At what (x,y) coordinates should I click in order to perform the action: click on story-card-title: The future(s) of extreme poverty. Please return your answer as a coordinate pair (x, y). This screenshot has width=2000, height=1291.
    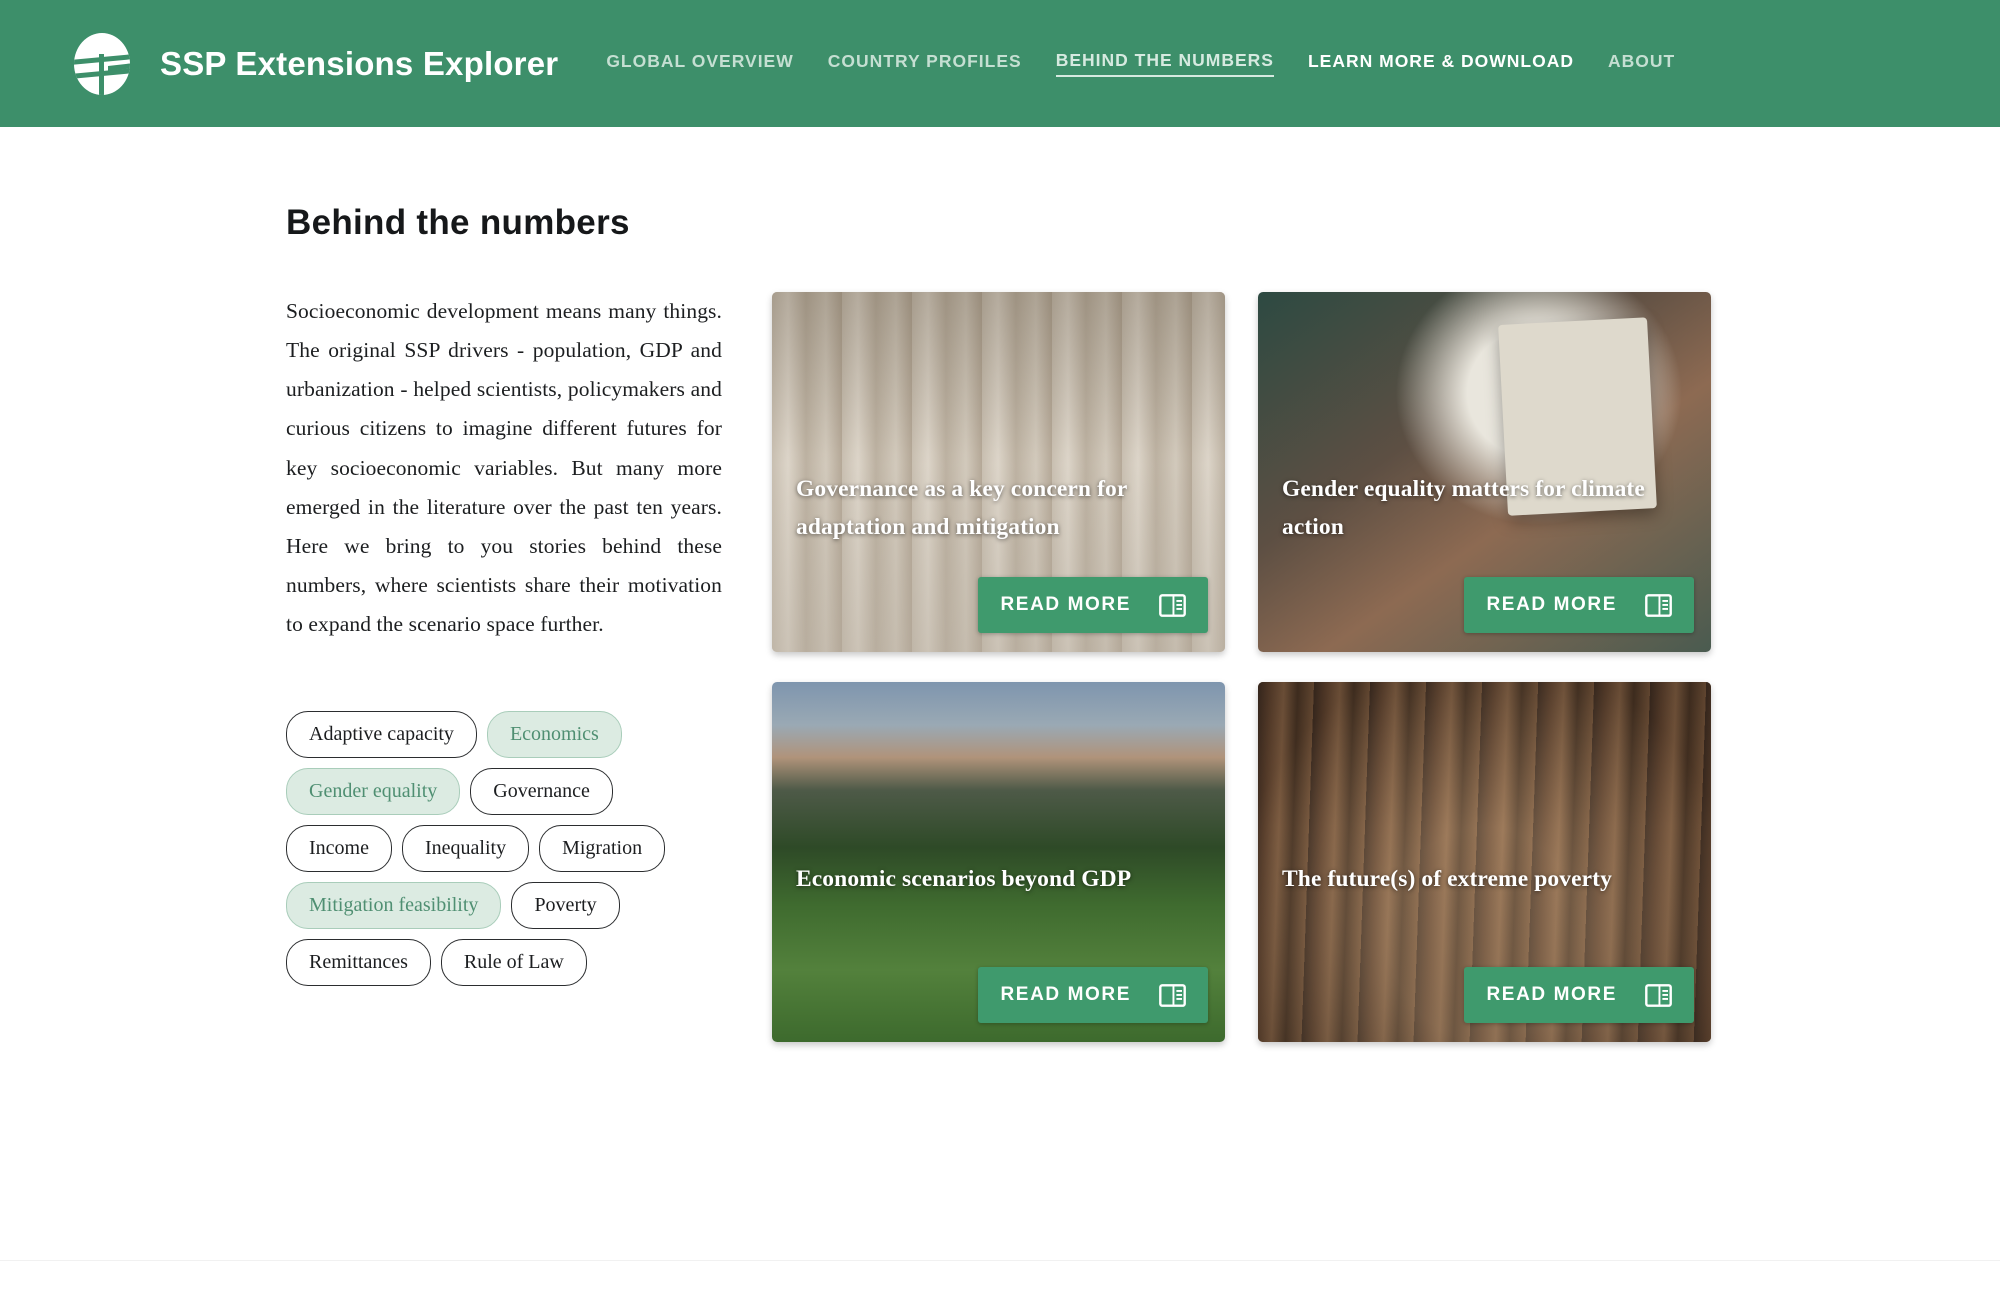
    Looking at the image, I should click on (1447, 879).